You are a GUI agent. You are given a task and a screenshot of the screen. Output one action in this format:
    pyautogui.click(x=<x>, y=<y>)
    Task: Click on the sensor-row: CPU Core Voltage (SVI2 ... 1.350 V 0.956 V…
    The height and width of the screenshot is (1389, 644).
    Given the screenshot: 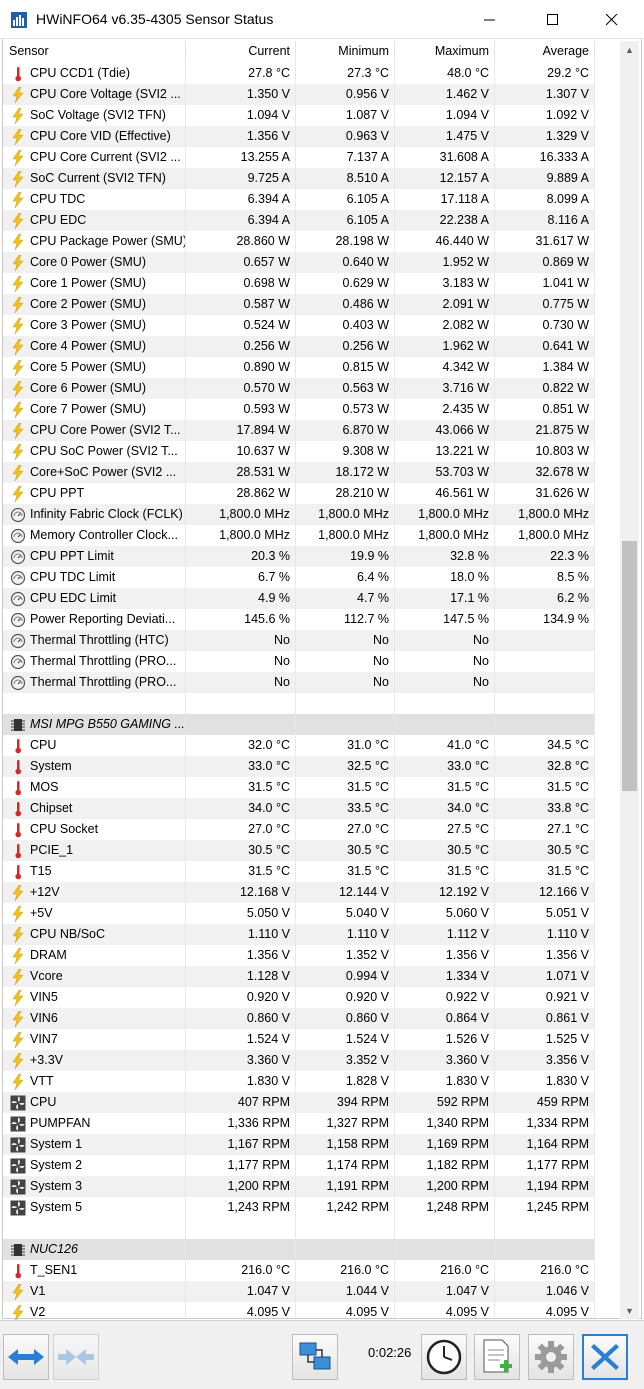 What is the action you would take?
    pyautogui.click(x=299, y=94)
    